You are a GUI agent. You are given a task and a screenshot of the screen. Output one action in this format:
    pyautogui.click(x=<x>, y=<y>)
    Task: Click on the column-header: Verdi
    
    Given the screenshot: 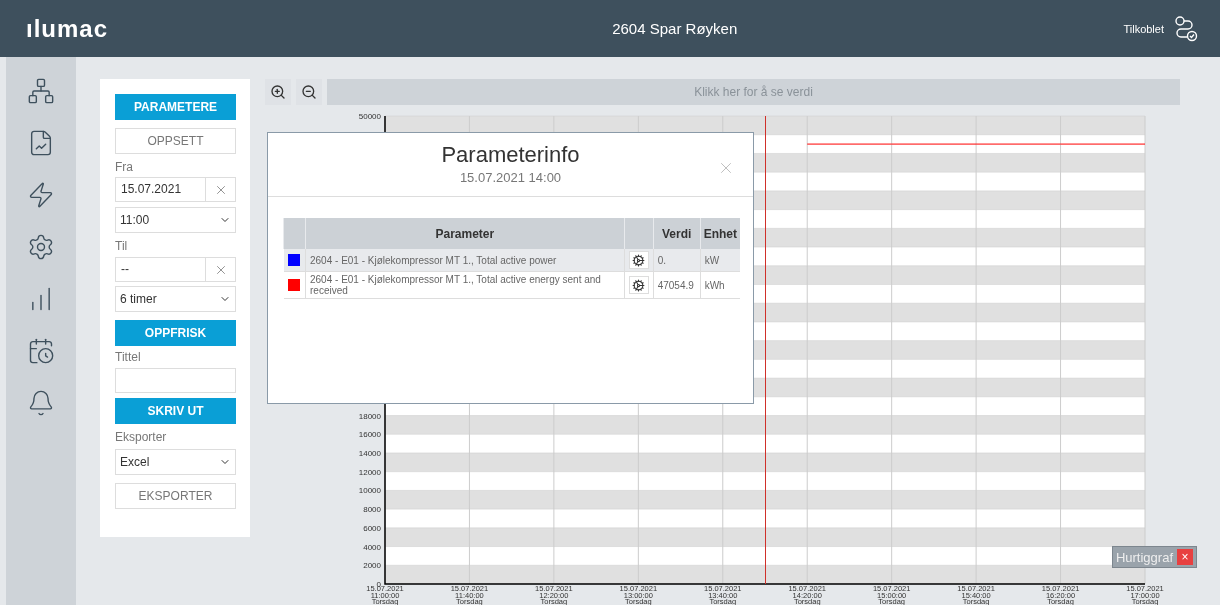 What is the action you would take?
    pyautogui.click(x=677, y=233)
    